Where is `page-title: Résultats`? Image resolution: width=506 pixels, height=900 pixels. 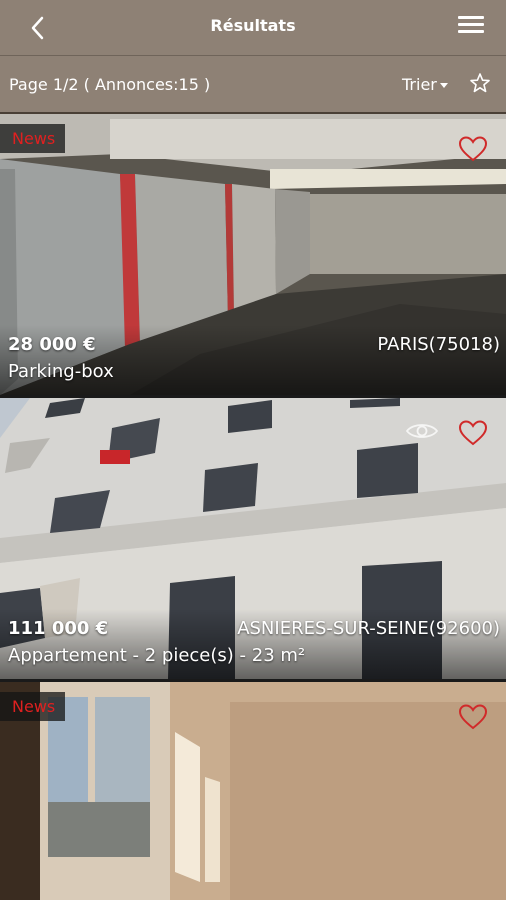
page-title: Résultats is located at coordinates (253, 25).